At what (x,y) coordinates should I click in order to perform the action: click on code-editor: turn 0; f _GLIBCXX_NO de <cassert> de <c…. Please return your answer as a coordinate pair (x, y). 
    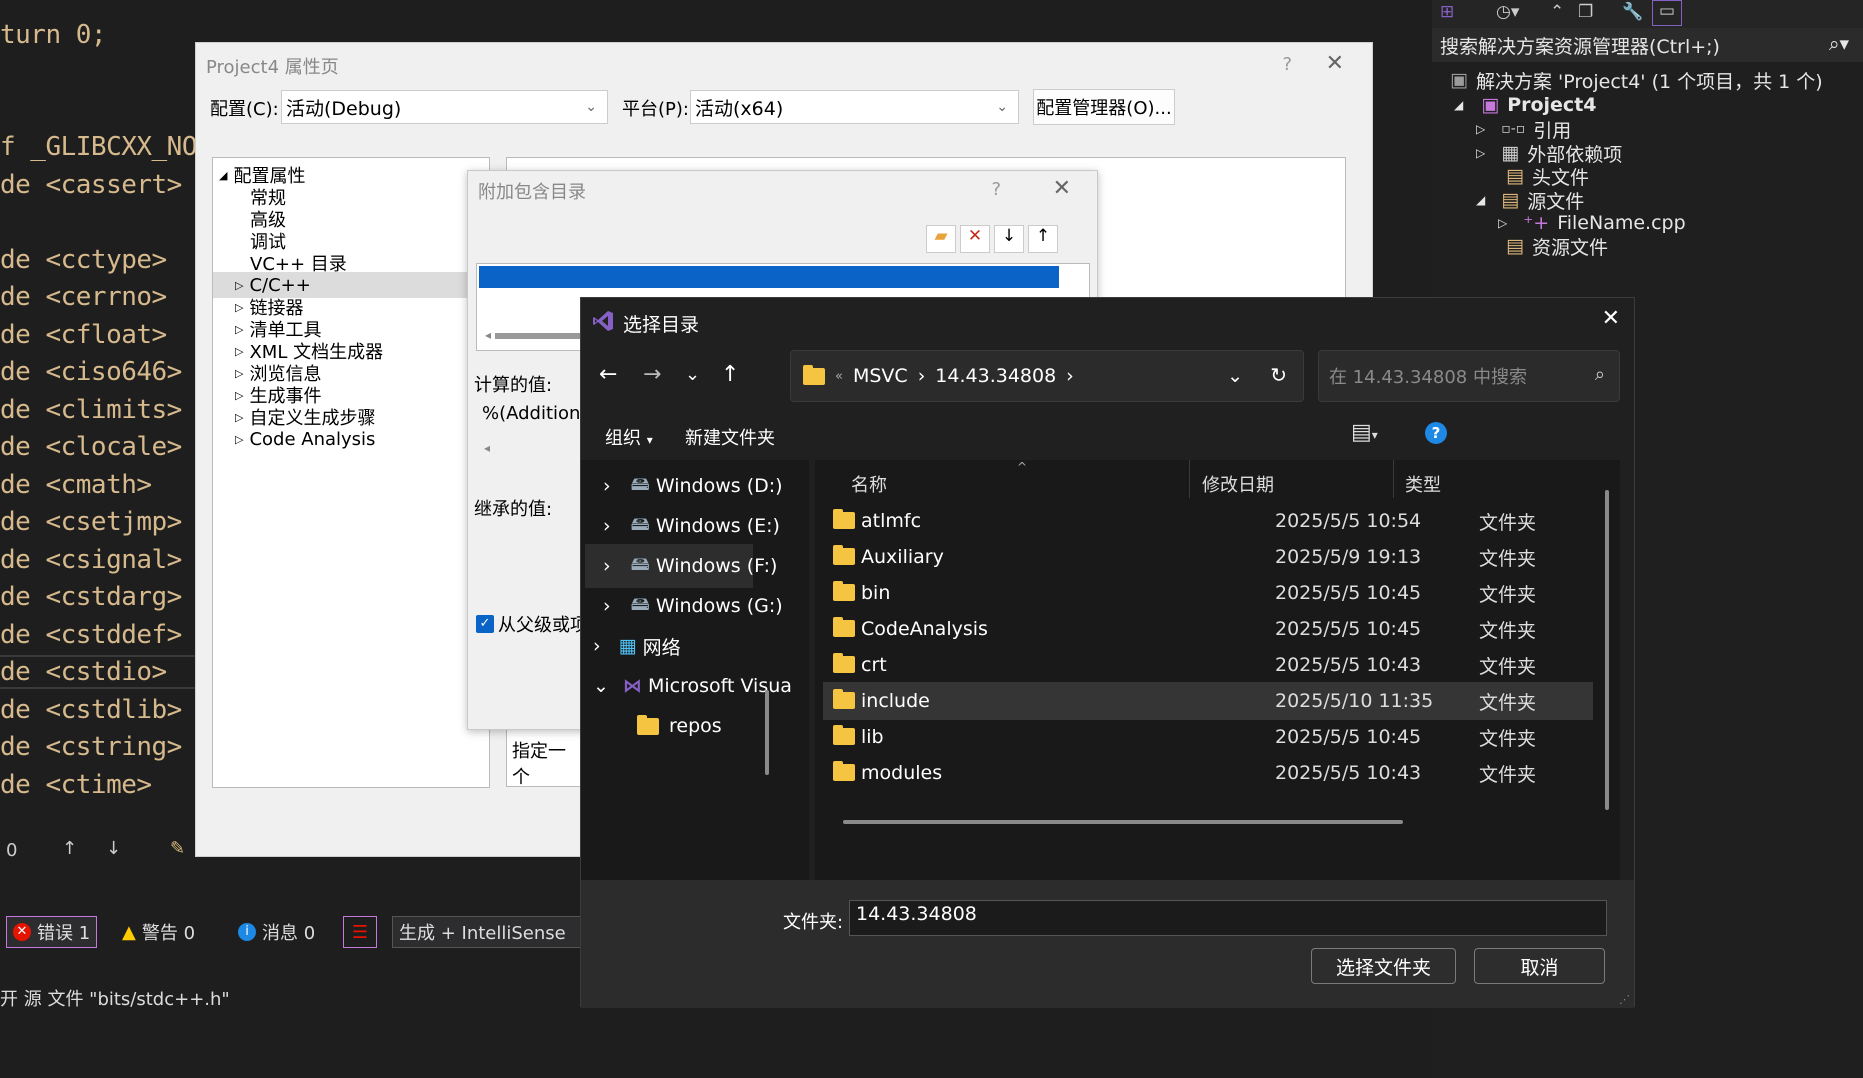
    Looking at the image, I should click on (100, 430).